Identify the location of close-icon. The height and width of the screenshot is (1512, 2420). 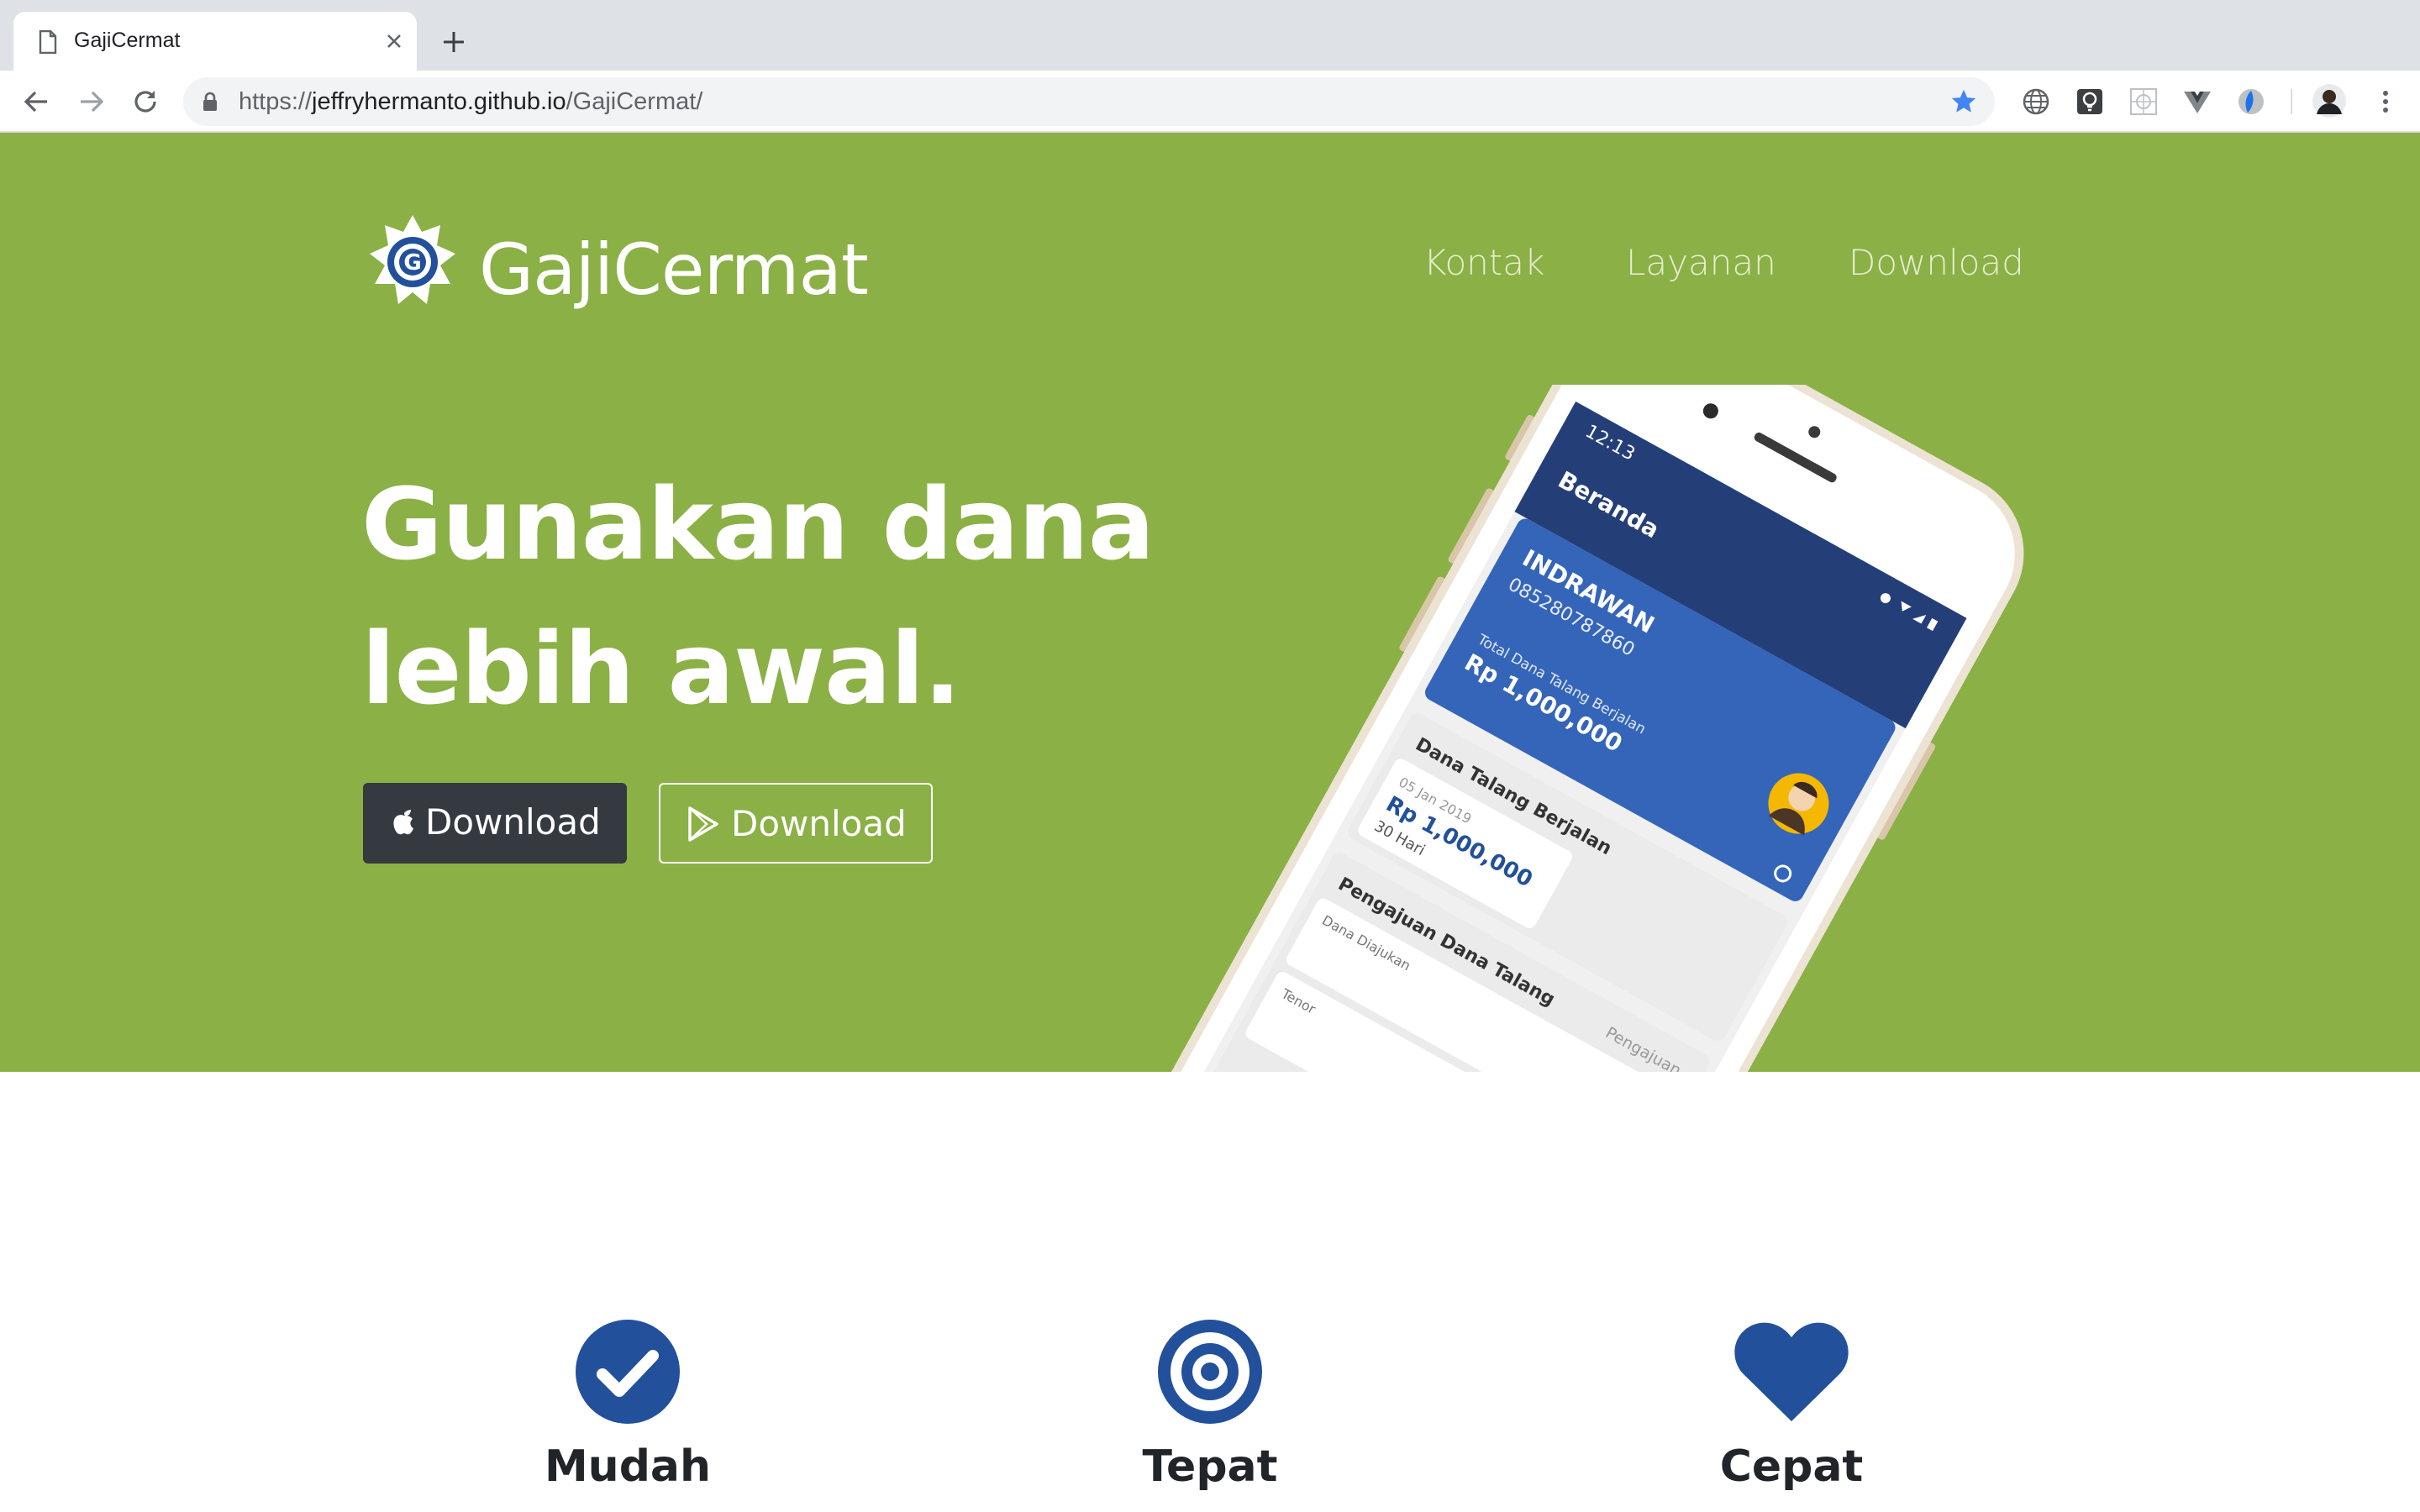
(394, 41).